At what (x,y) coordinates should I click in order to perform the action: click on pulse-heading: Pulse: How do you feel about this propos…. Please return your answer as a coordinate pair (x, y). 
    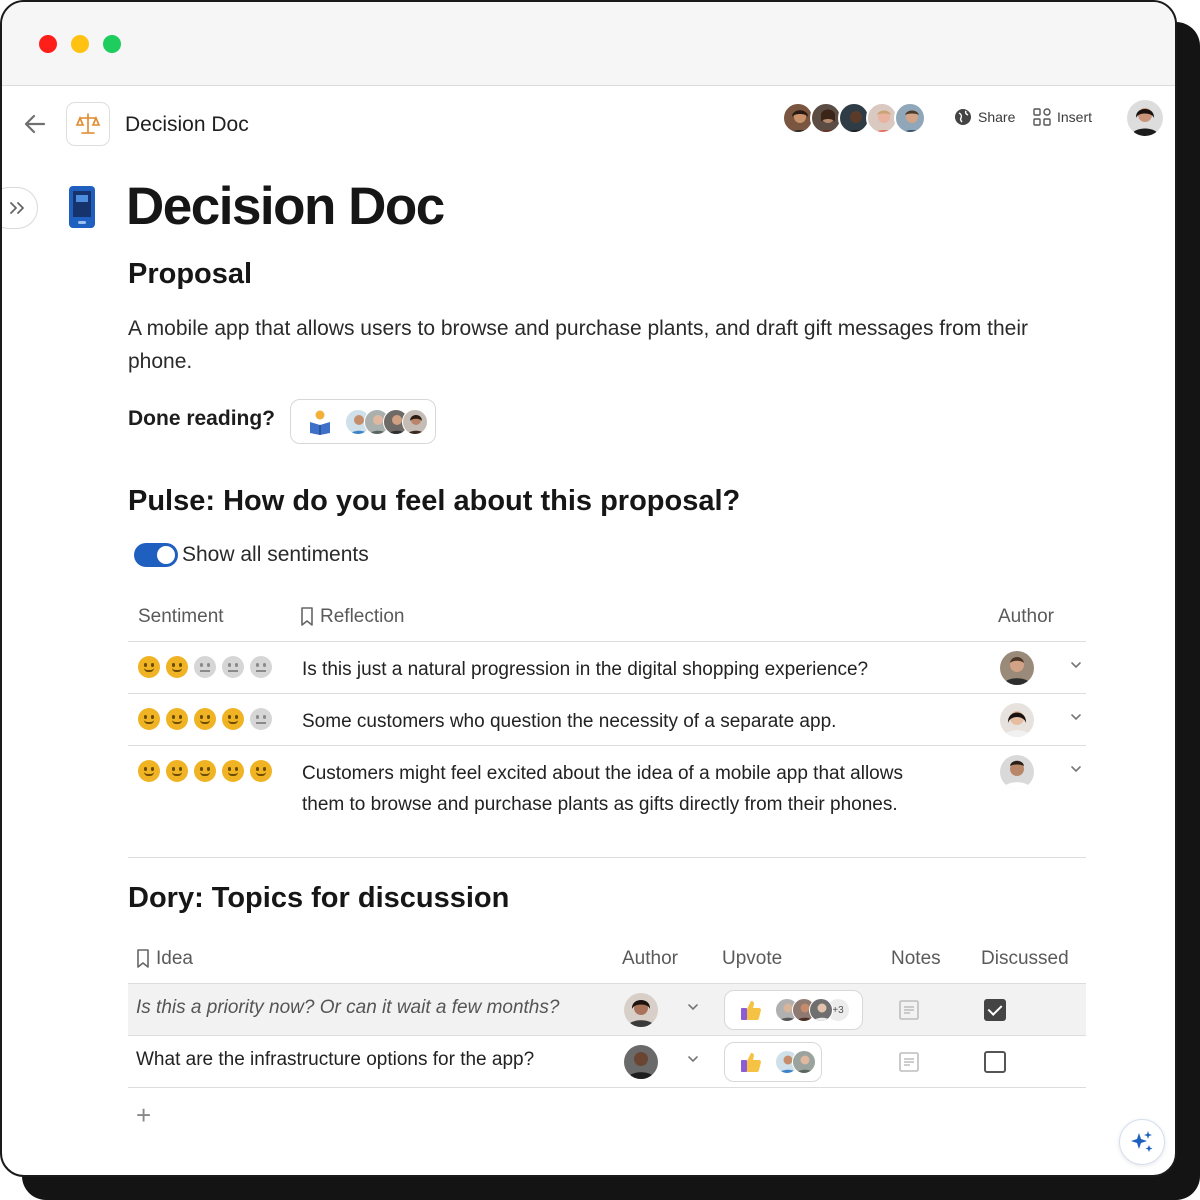
    Looking at the image, I should click on (434, 501).